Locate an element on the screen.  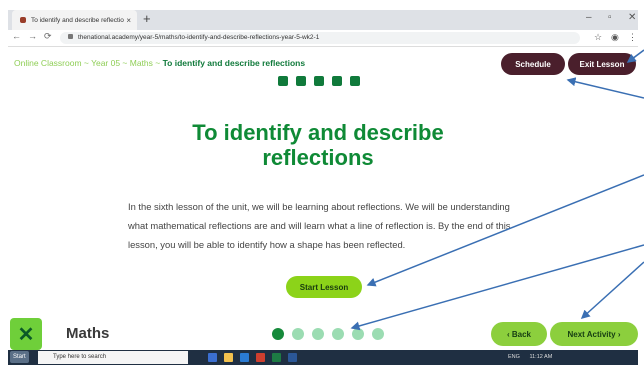
page-title: To identify and describe reflections is located at coordinates (318, 145).